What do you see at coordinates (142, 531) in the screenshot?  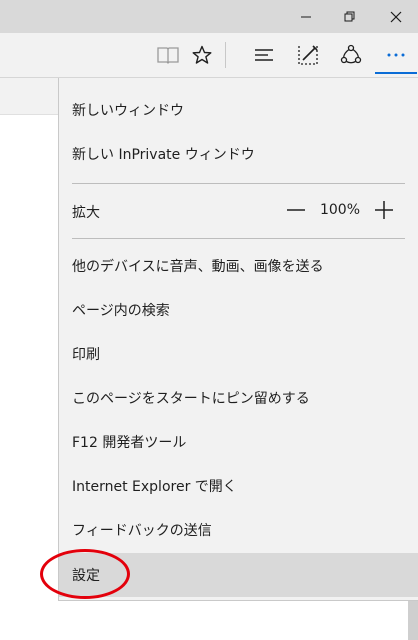 I see `menu-item-label: フィードバックの送信` at bounding box center [142, 531].